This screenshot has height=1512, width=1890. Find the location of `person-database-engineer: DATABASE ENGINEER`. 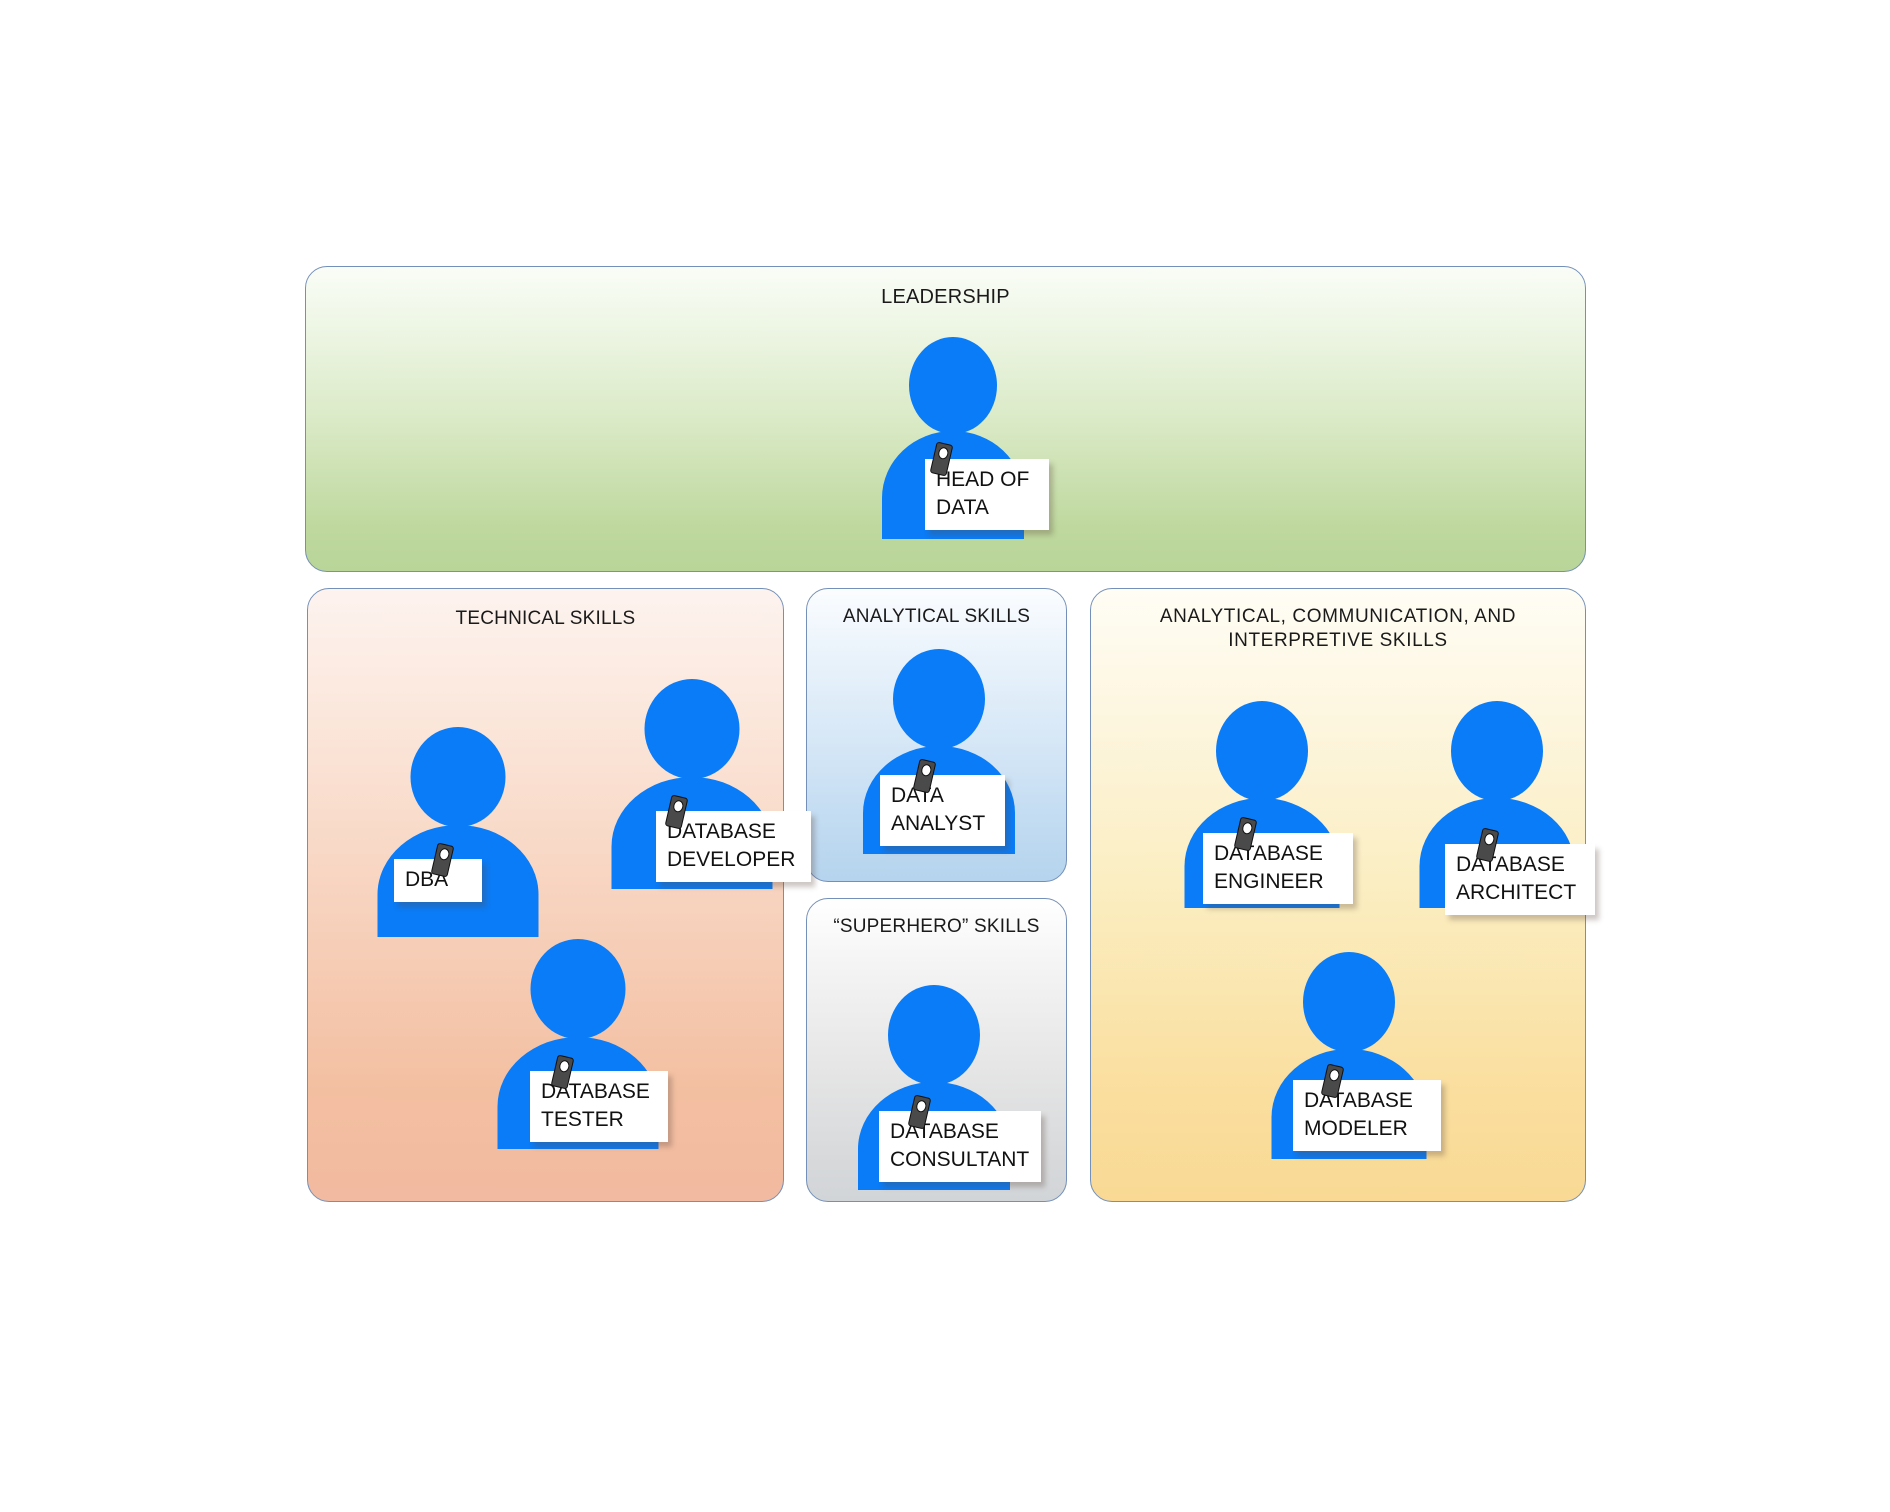

person-database-engineer: DATABASE ENGINEER is located at coordinates (1268, 804).